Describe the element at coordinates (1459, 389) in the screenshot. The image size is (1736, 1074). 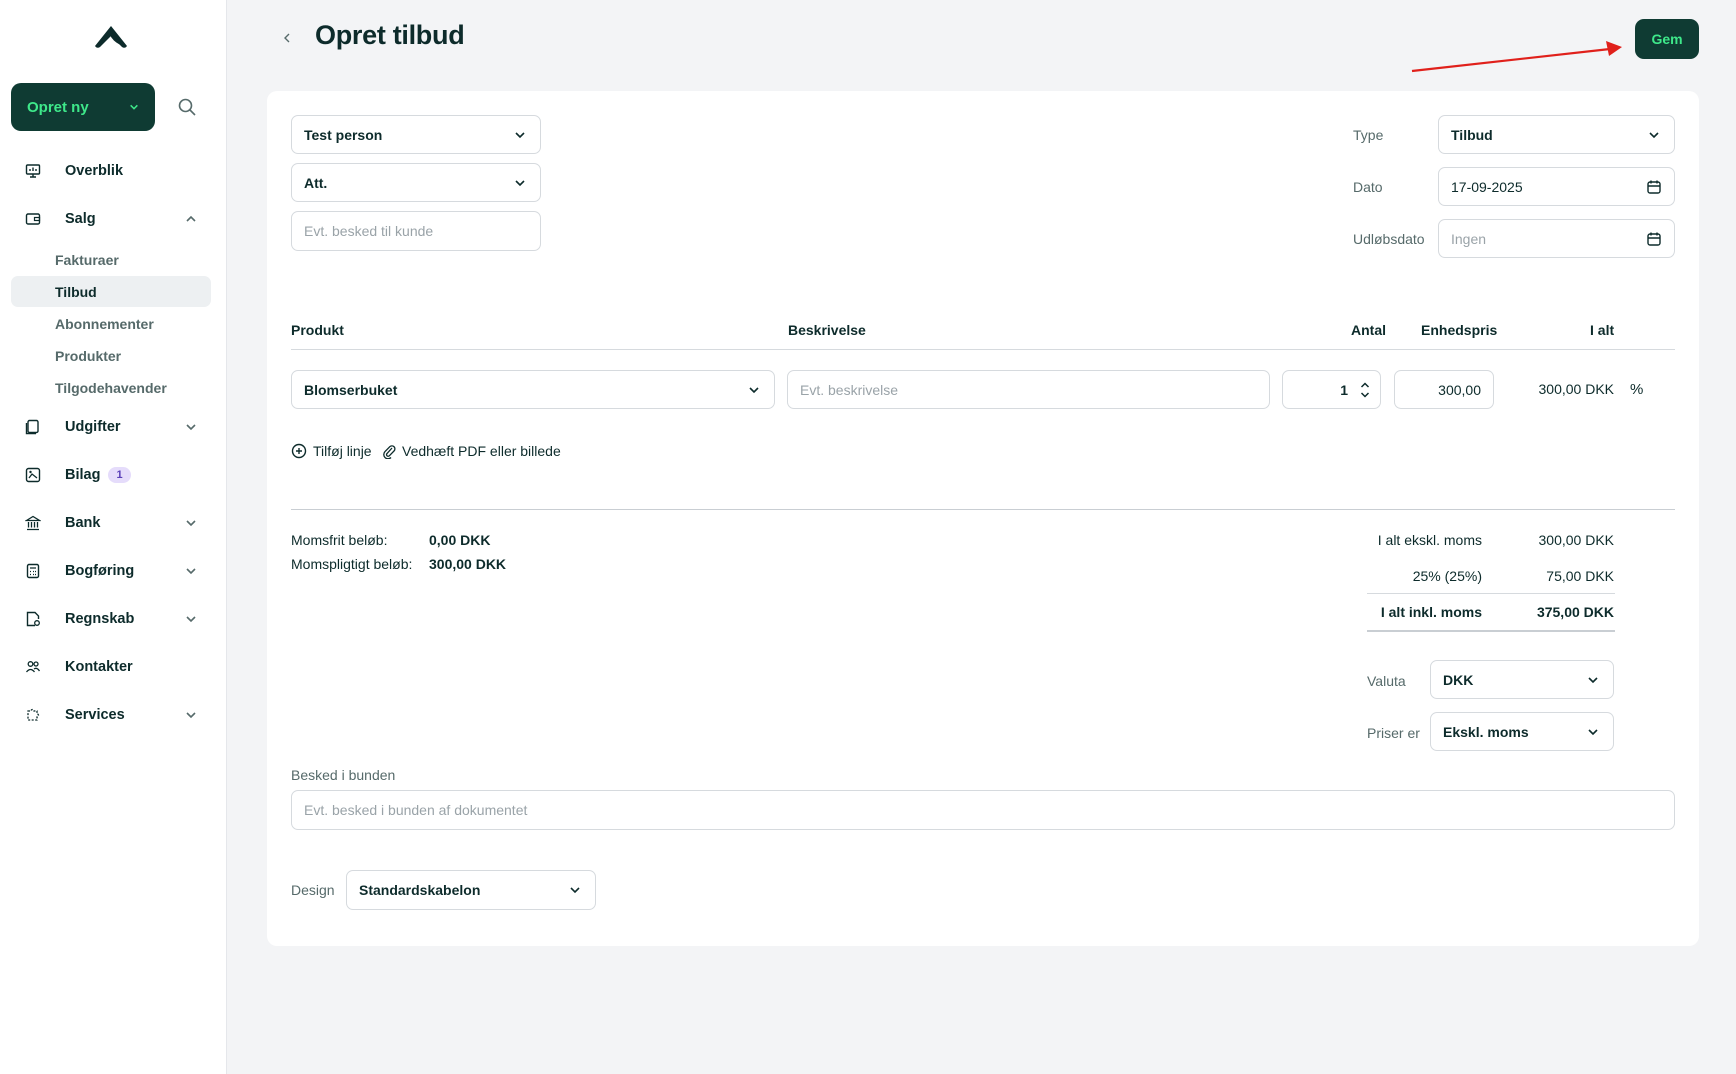
I see `line-unit-price-value: 300,00` at that location.